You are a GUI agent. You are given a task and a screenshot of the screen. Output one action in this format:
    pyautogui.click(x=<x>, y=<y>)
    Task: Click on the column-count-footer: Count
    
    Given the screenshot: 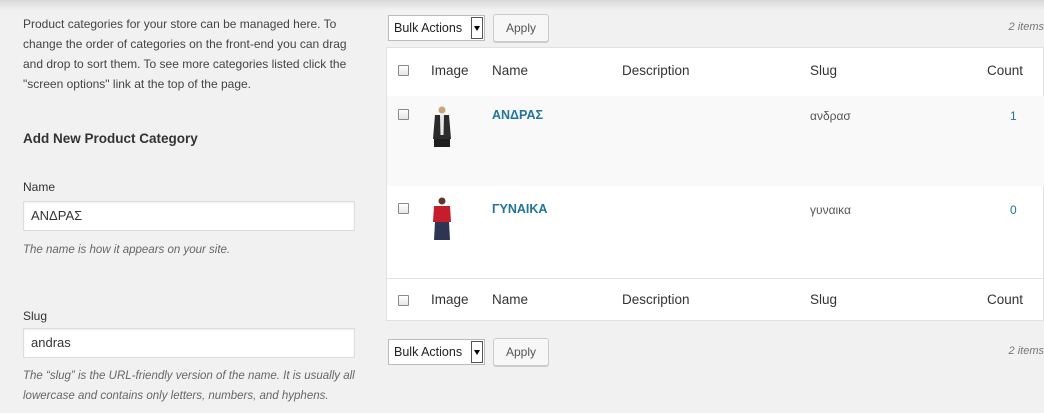 What is the action you would take?
    pyautogui.click(x=1005, y=299)
    